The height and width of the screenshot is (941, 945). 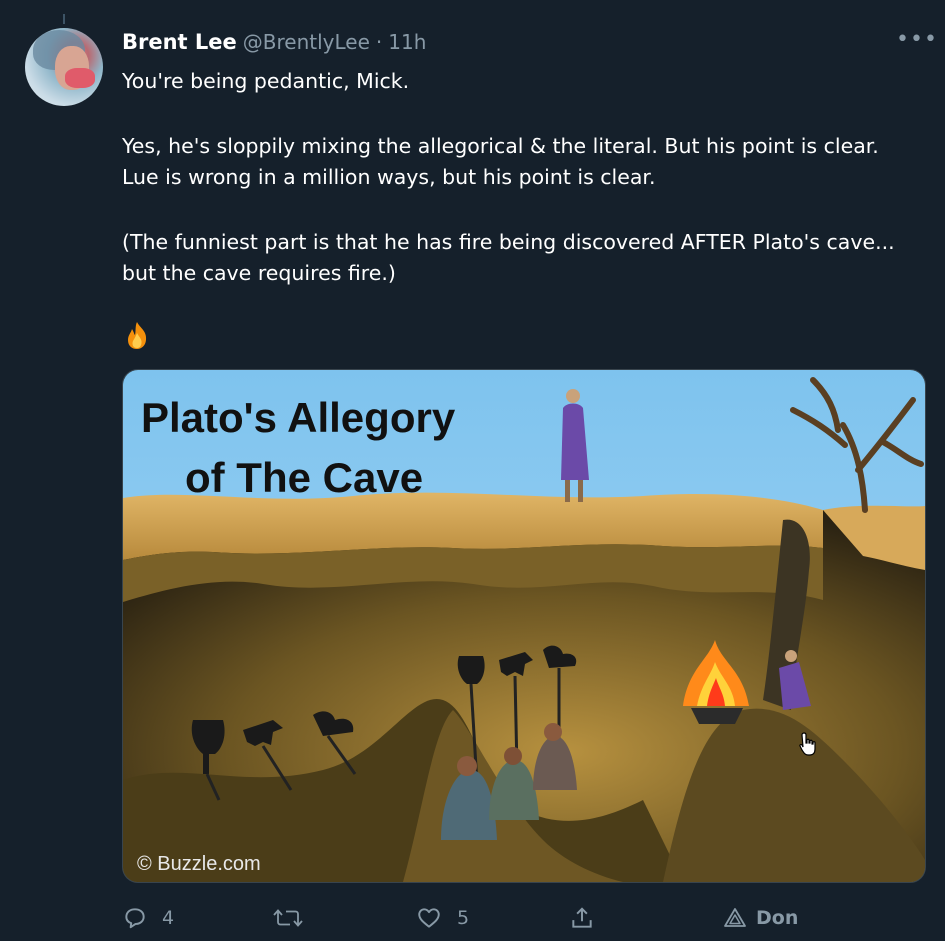 What do you see at coordinates (407, 42) in the screenshot?
I see `tweet-time: 11h` at bounding box center [407, 42].